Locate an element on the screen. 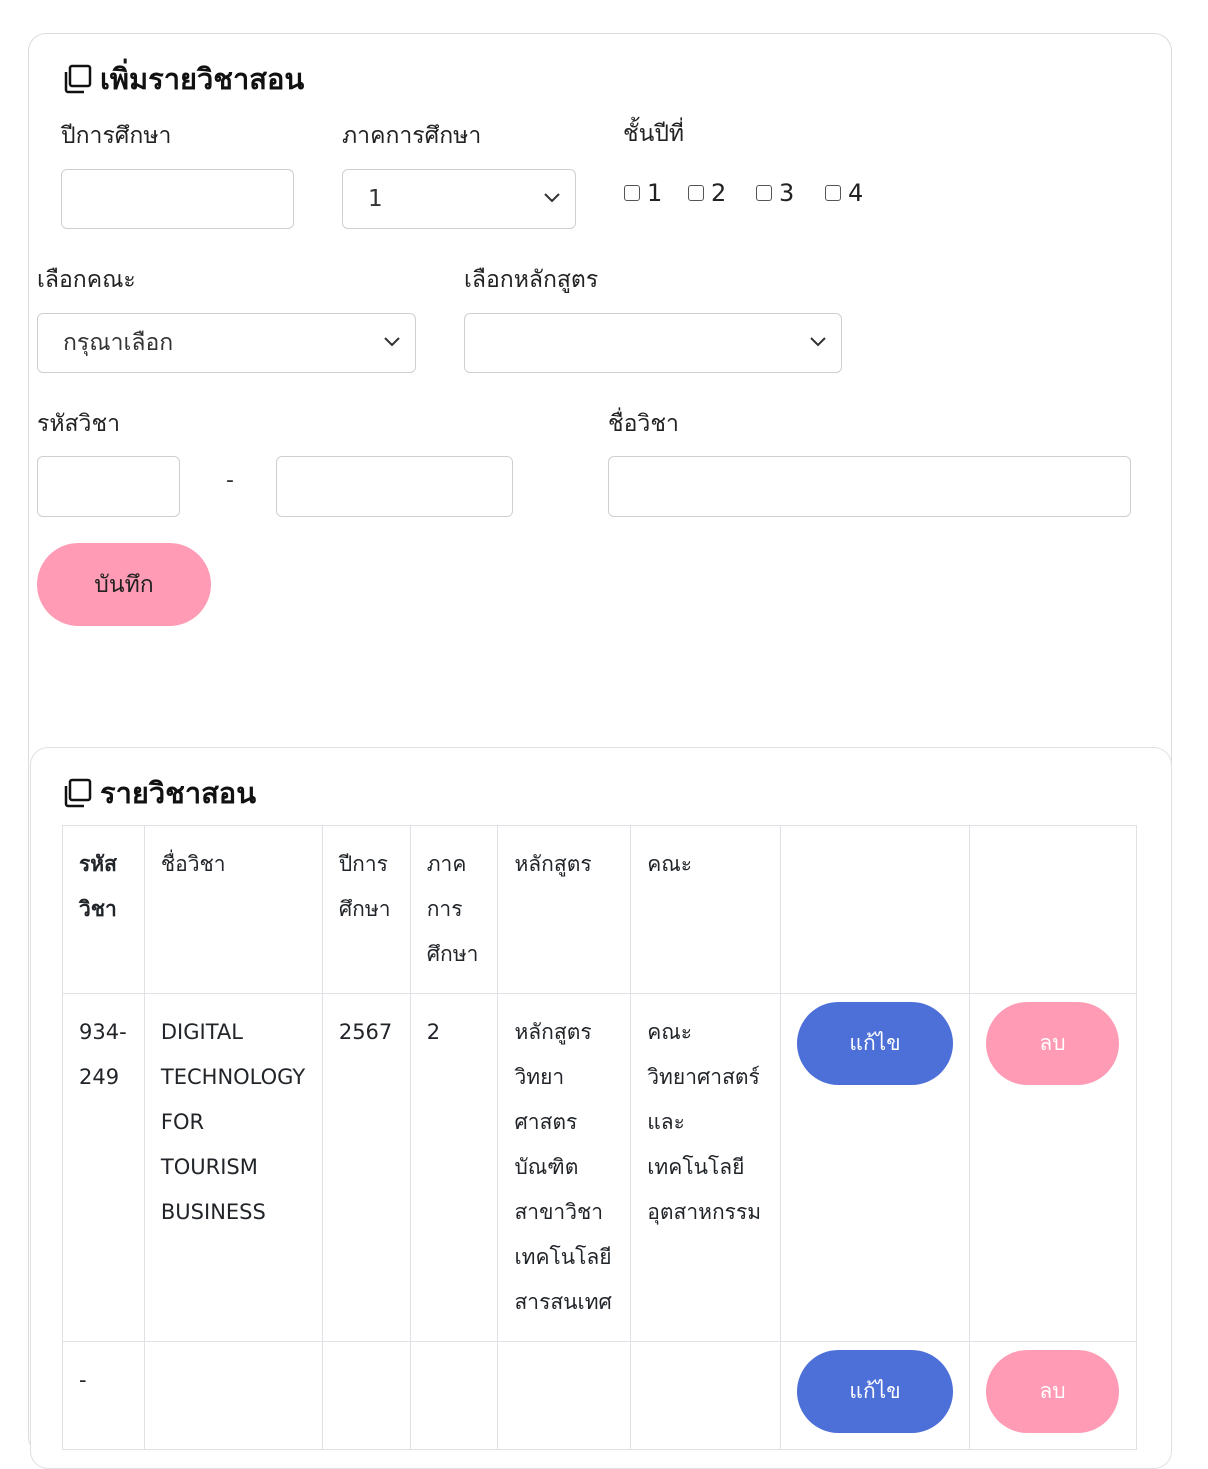  header-academic-year: ปีการศึกษา is located at coordinates (366, 909).